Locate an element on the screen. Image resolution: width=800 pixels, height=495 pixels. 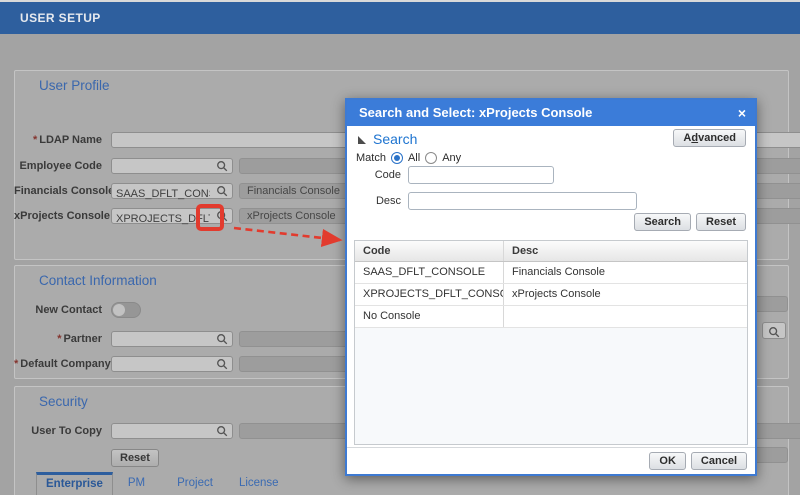
employee-code-lookup-button is located at coordinates (222, 166).